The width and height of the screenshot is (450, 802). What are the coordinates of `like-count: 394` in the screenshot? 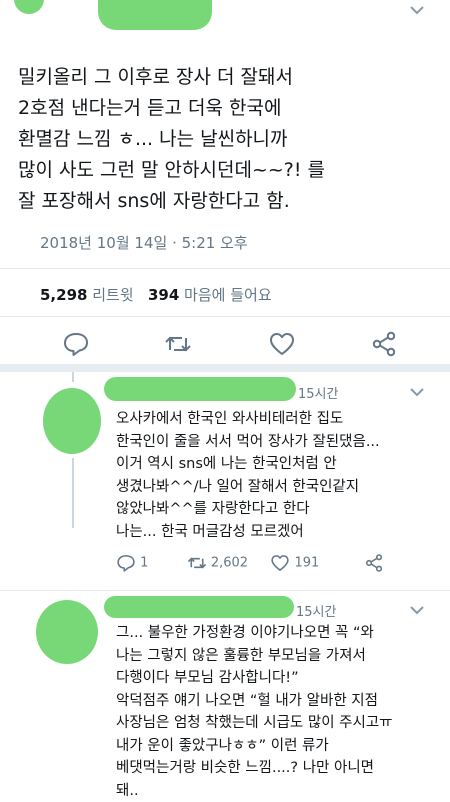 It's located at (163, 295).